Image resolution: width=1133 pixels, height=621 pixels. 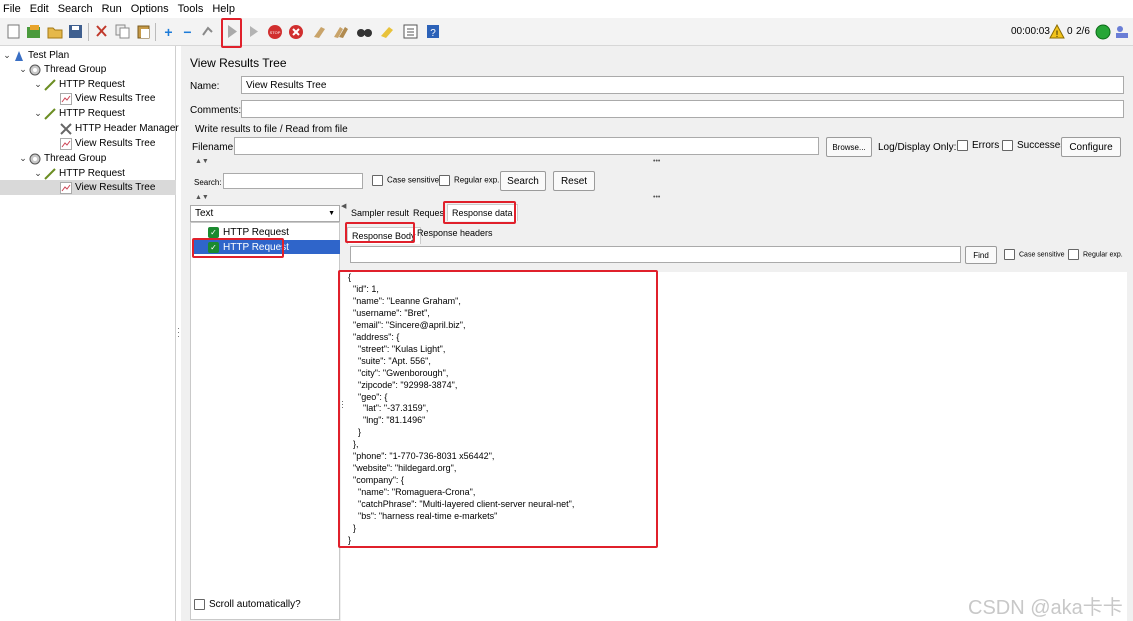 What do you see at coordinates (13, 31) in the screenshot?
I see `new-icon` at bounding box center [13, 31].